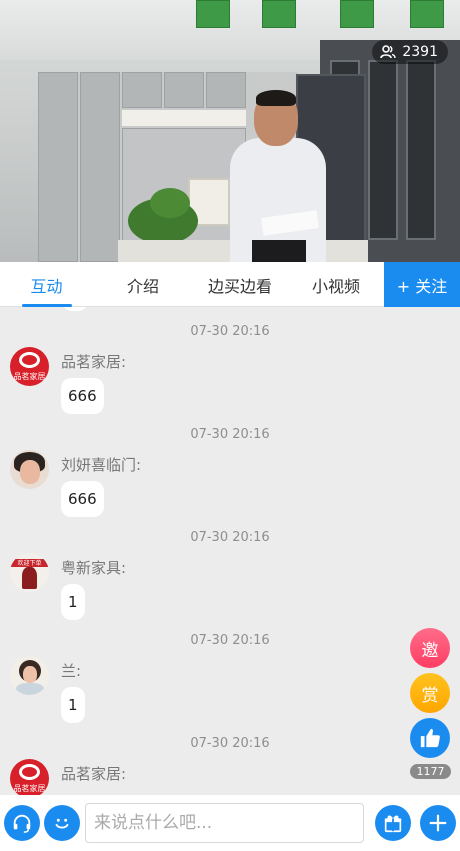 The height and width of the screenshot is (851, 460). I want to click on smiley-icon, so click(62, 823).